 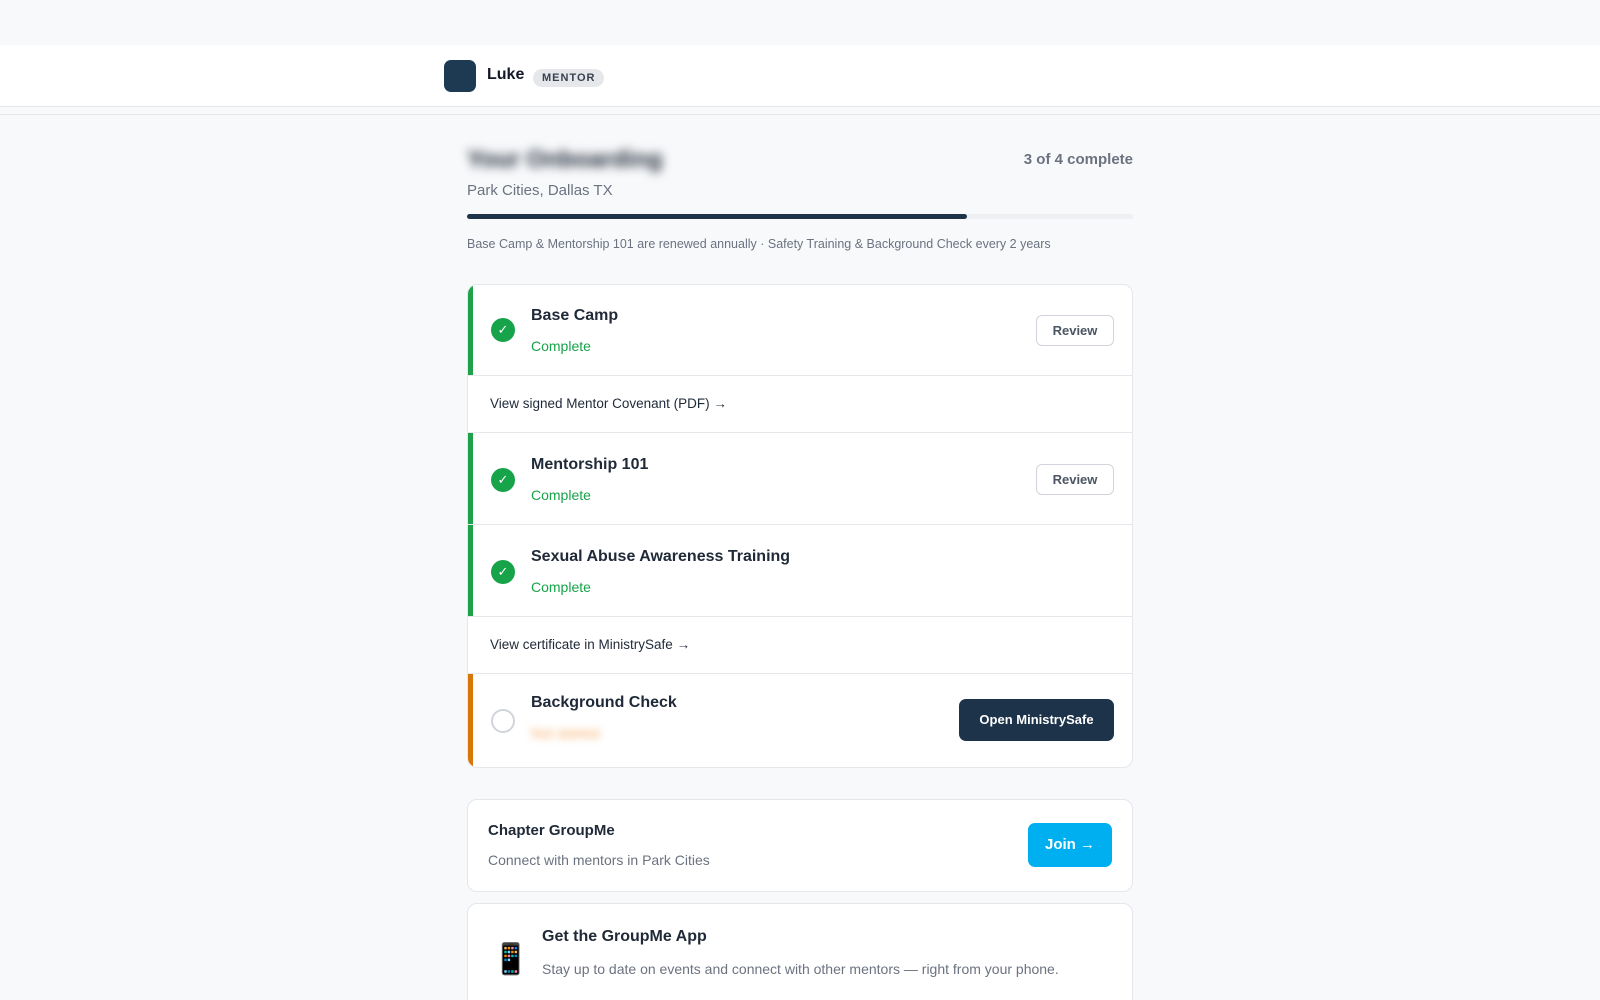 I want to click on app-header: Luke MENTOR, so click(x=800, y=76).